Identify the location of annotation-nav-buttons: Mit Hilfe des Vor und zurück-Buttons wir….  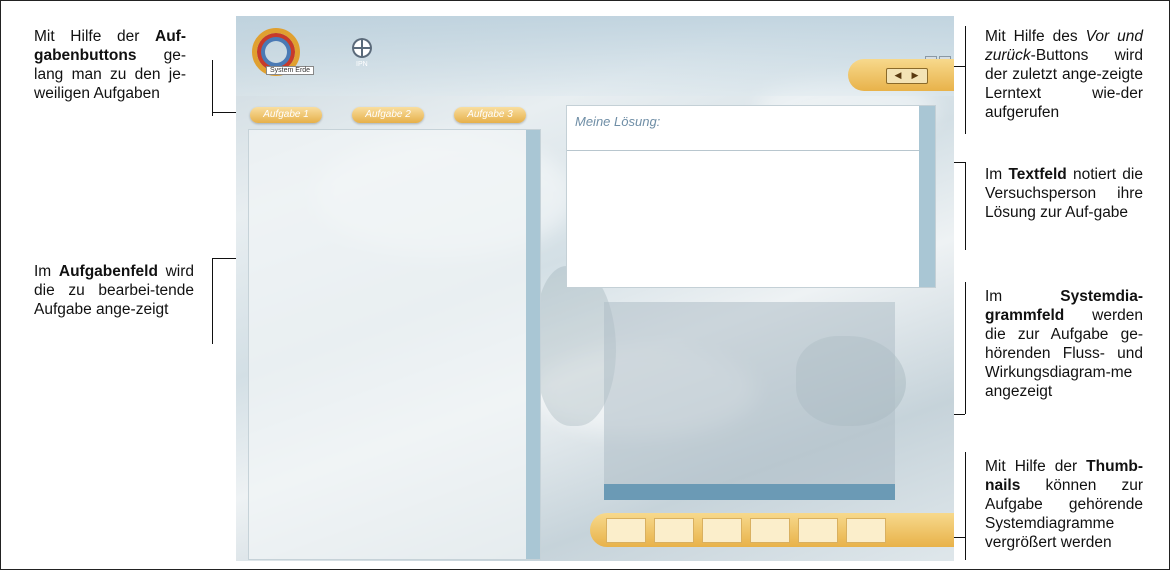
(1064, 74).